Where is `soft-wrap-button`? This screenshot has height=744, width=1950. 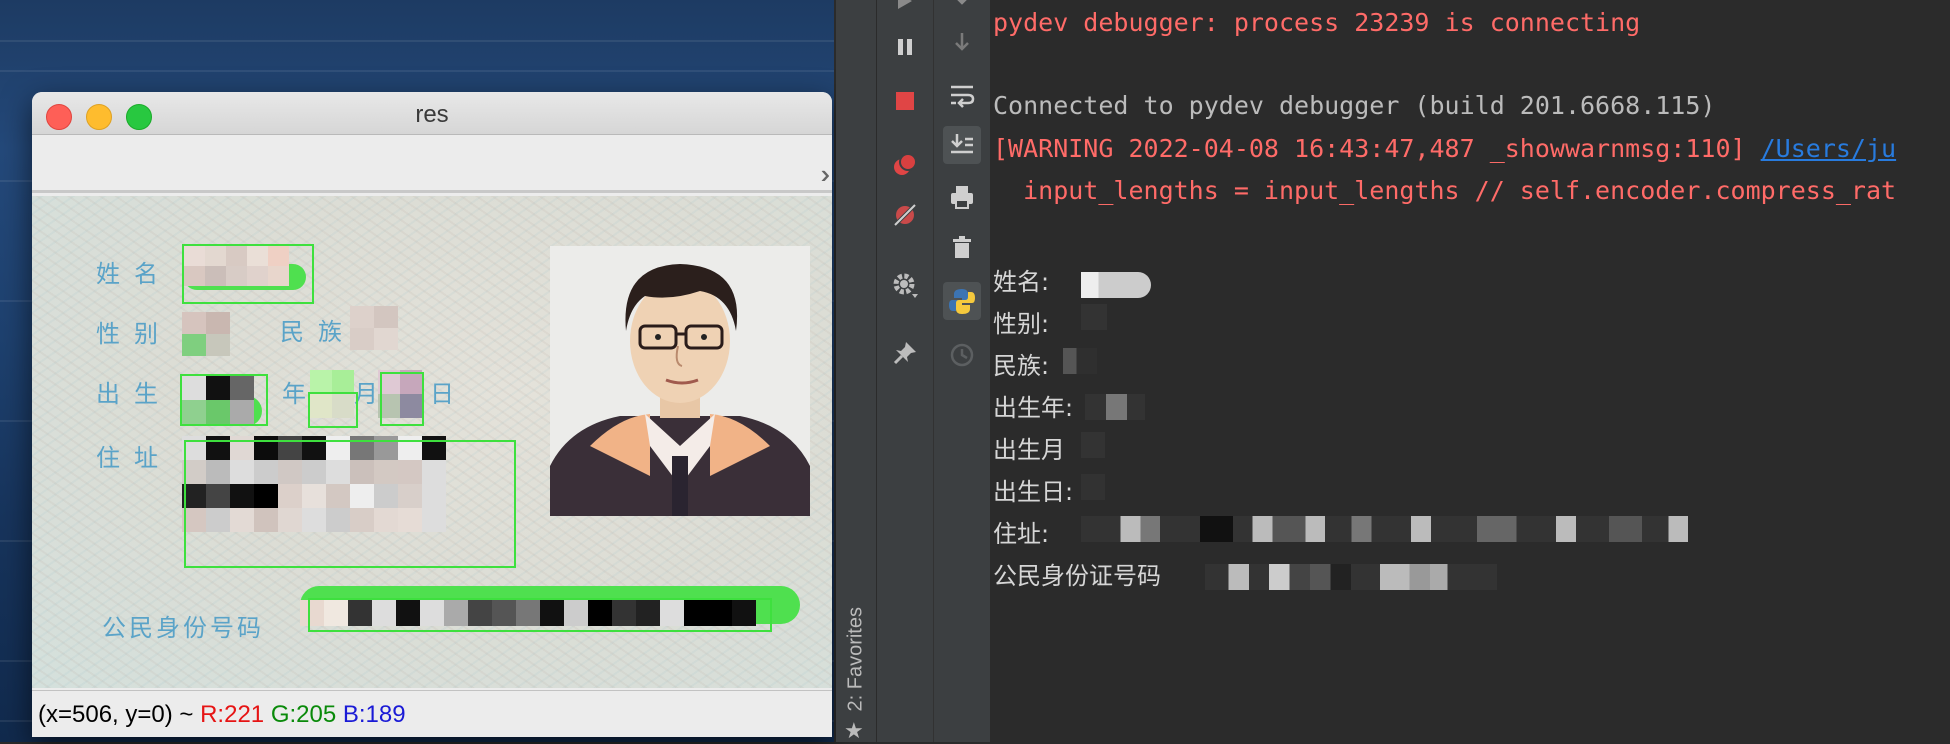
soft-wrap-button is located at coordinates (962, 95).